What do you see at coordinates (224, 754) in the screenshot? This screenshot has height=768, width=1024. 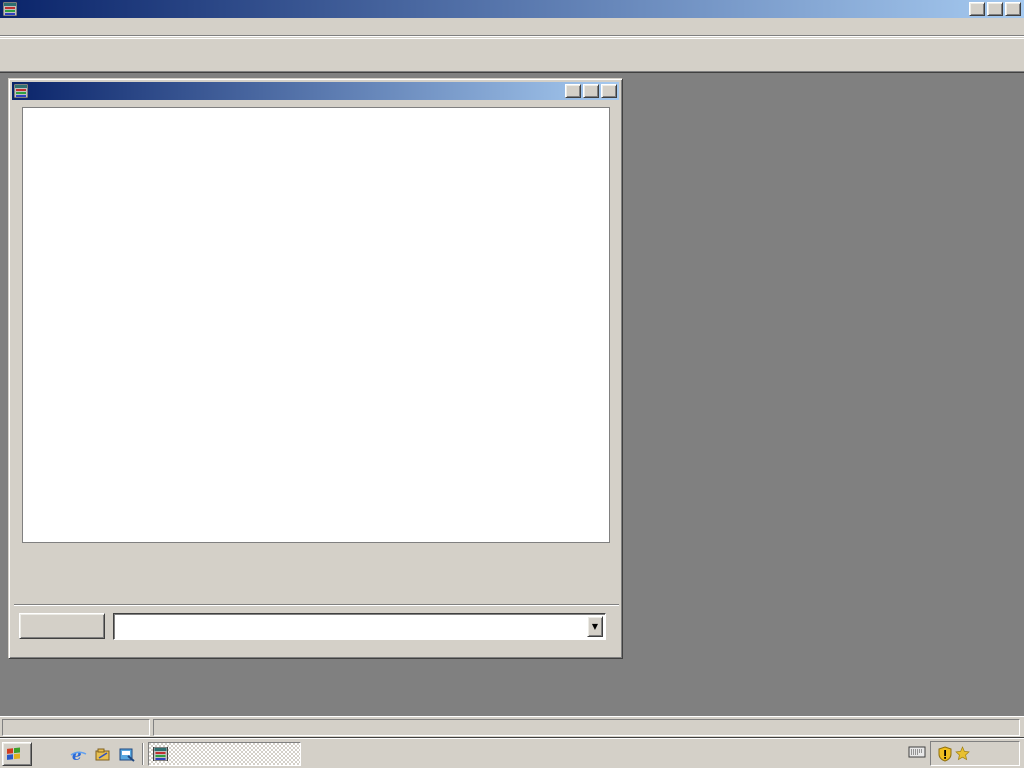 I see `task-button-softthermo` at bounding box center [224, 754].